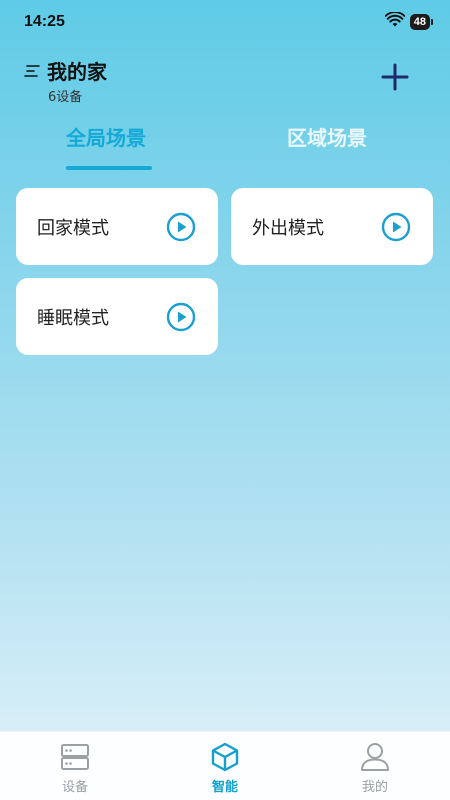 Image resolution: width=450 pixels, height=800 pixels. What do you see at coordinates (75, 757) in the screenshot?
I see `device-icon` at bounding box center [75, 757].